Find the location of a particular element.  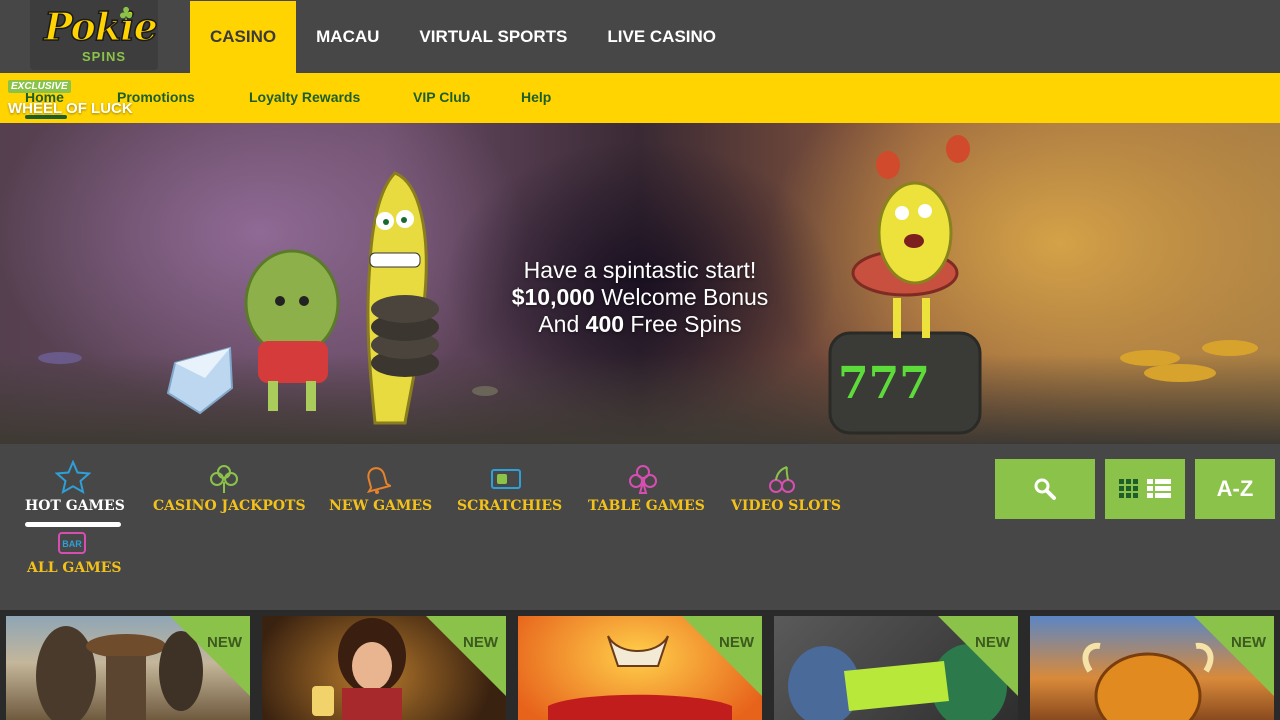

club-icon is located at coordinates (642, 479).